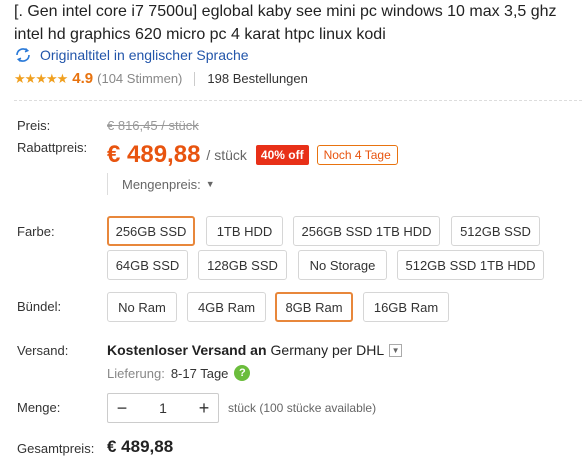 This screenshot has height=476, width=584. What do you see at coordinates (342, 265) in the screenshot?
I see `color-option: No Storage` at bounding box center [342, 265].